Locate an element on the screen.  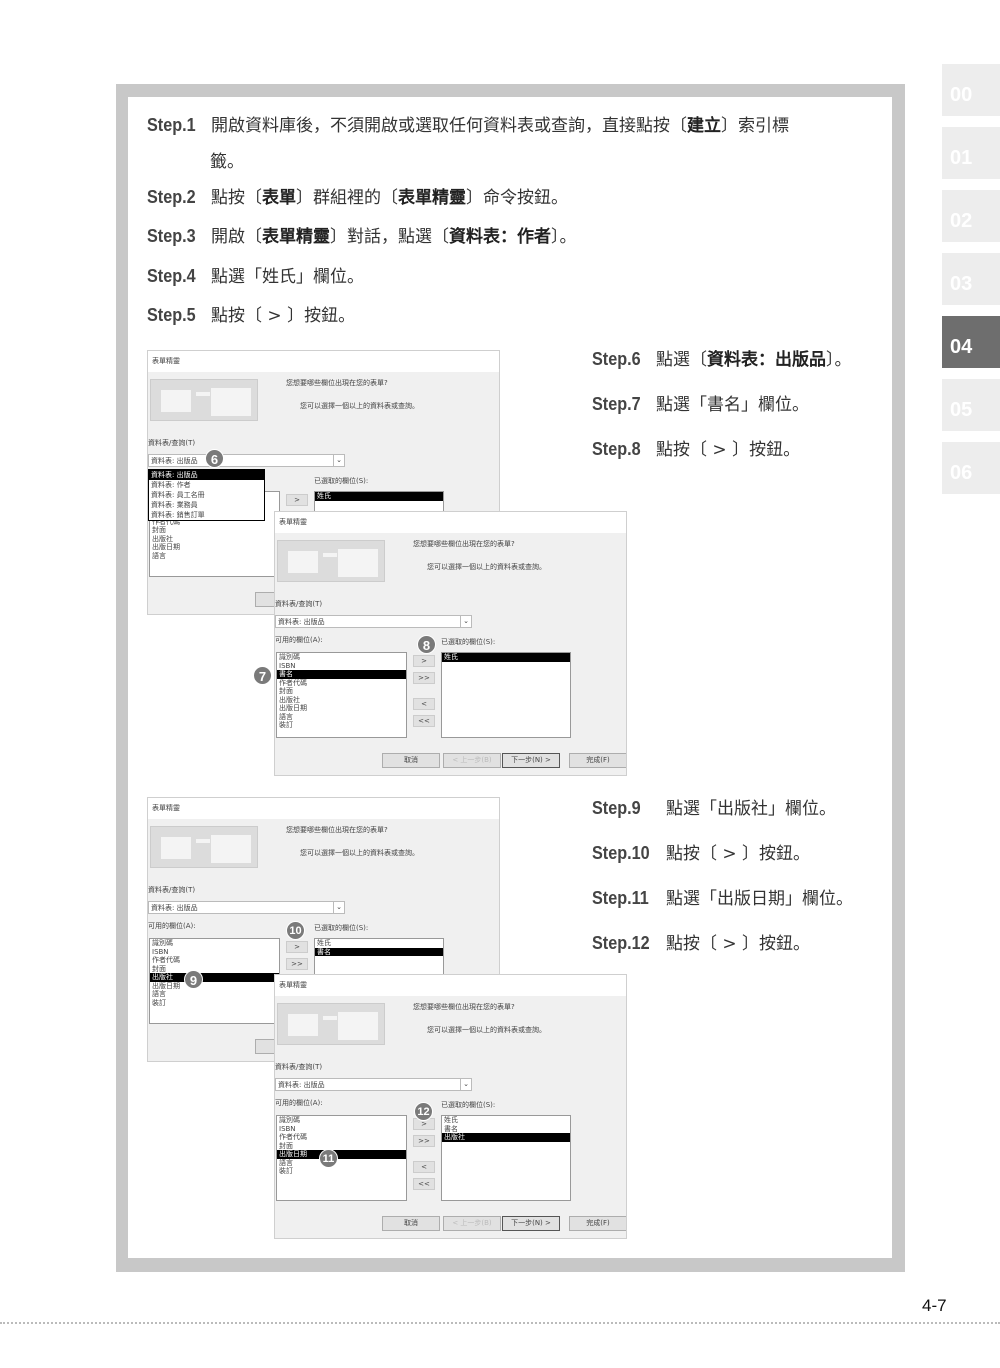
step-7: Step.7 點選「書名」欄位。 is located at coordinates (700, 405).